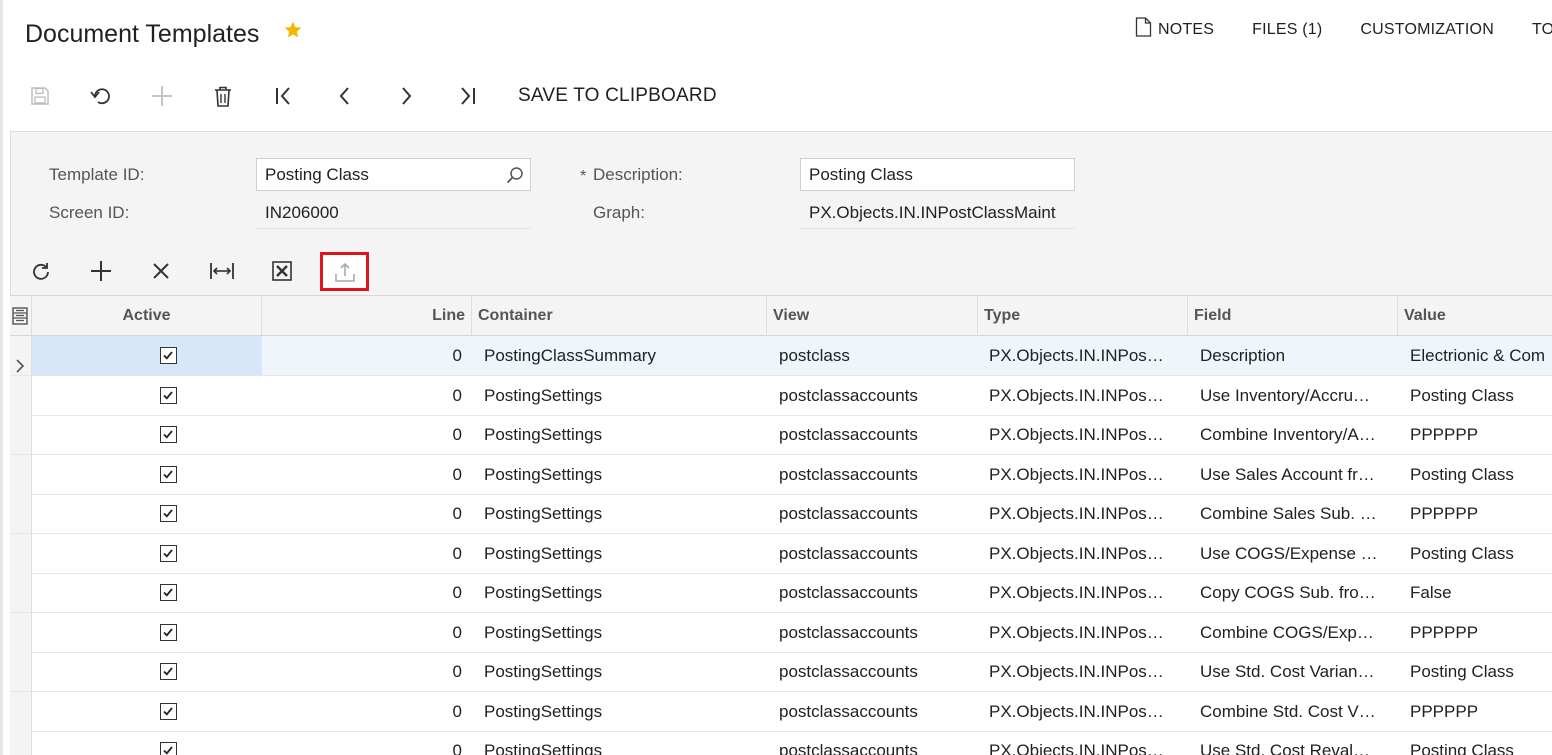  I want to click on customization-link: CUSTOMIZATION, so click(1427, 30).